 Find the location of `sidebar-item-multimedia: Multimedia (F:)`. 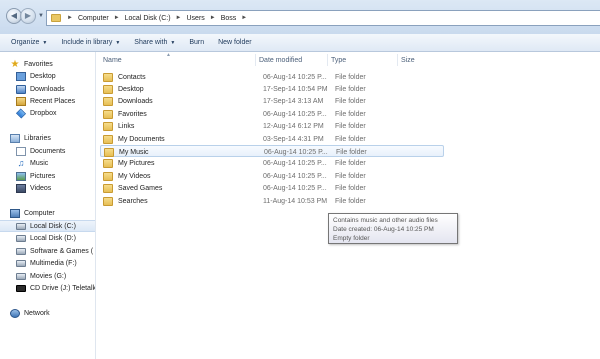

sidebar-item-multimedia: Multimedia (F:) is located at coordinates (47, 263).